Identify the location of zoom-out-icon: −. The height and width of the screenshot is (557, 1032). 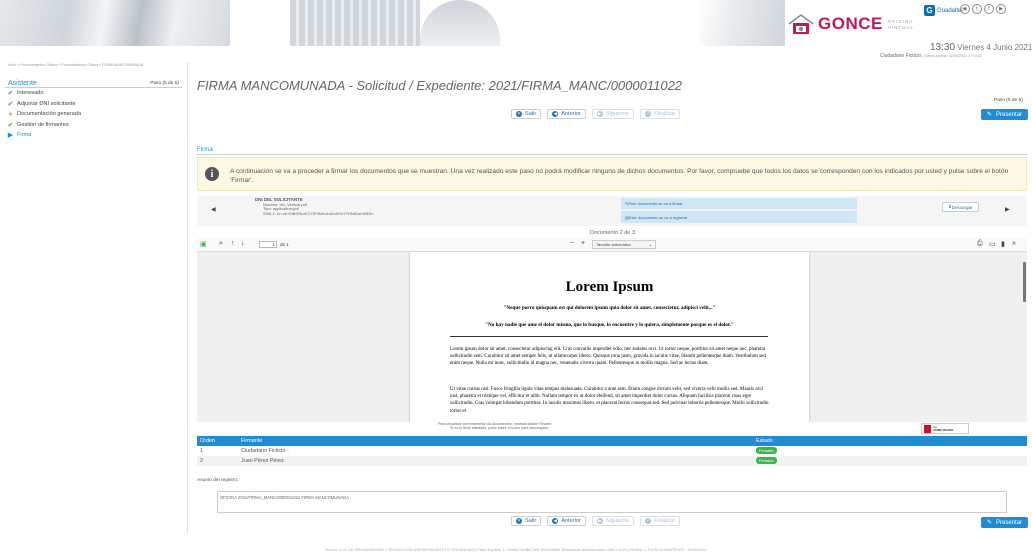
(572, 243).